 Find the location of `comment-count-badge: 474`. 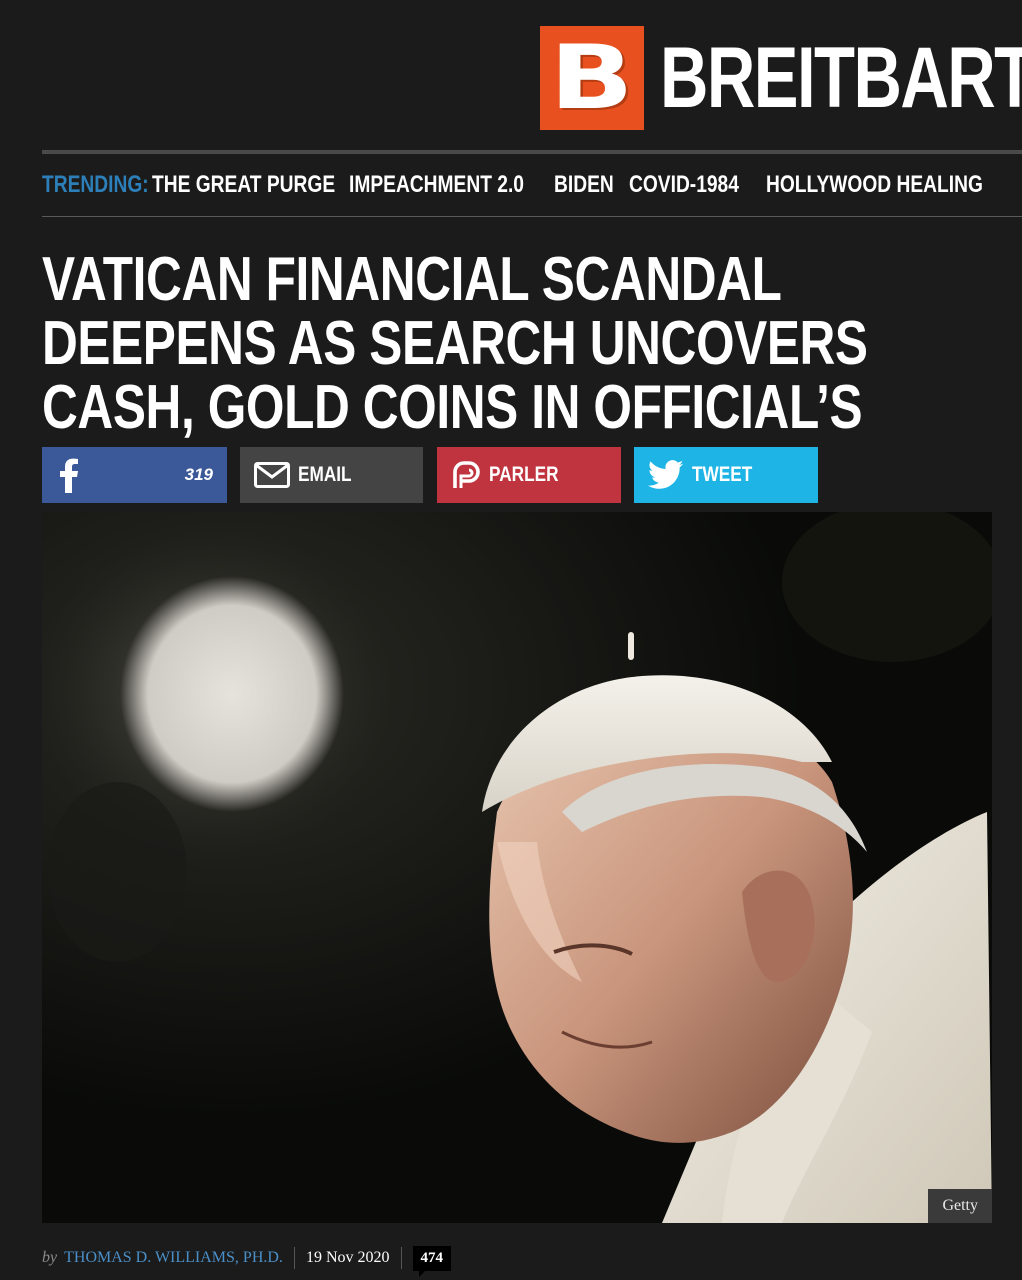

comment-count-badge: 474 is located at coordinates (431, 1261).